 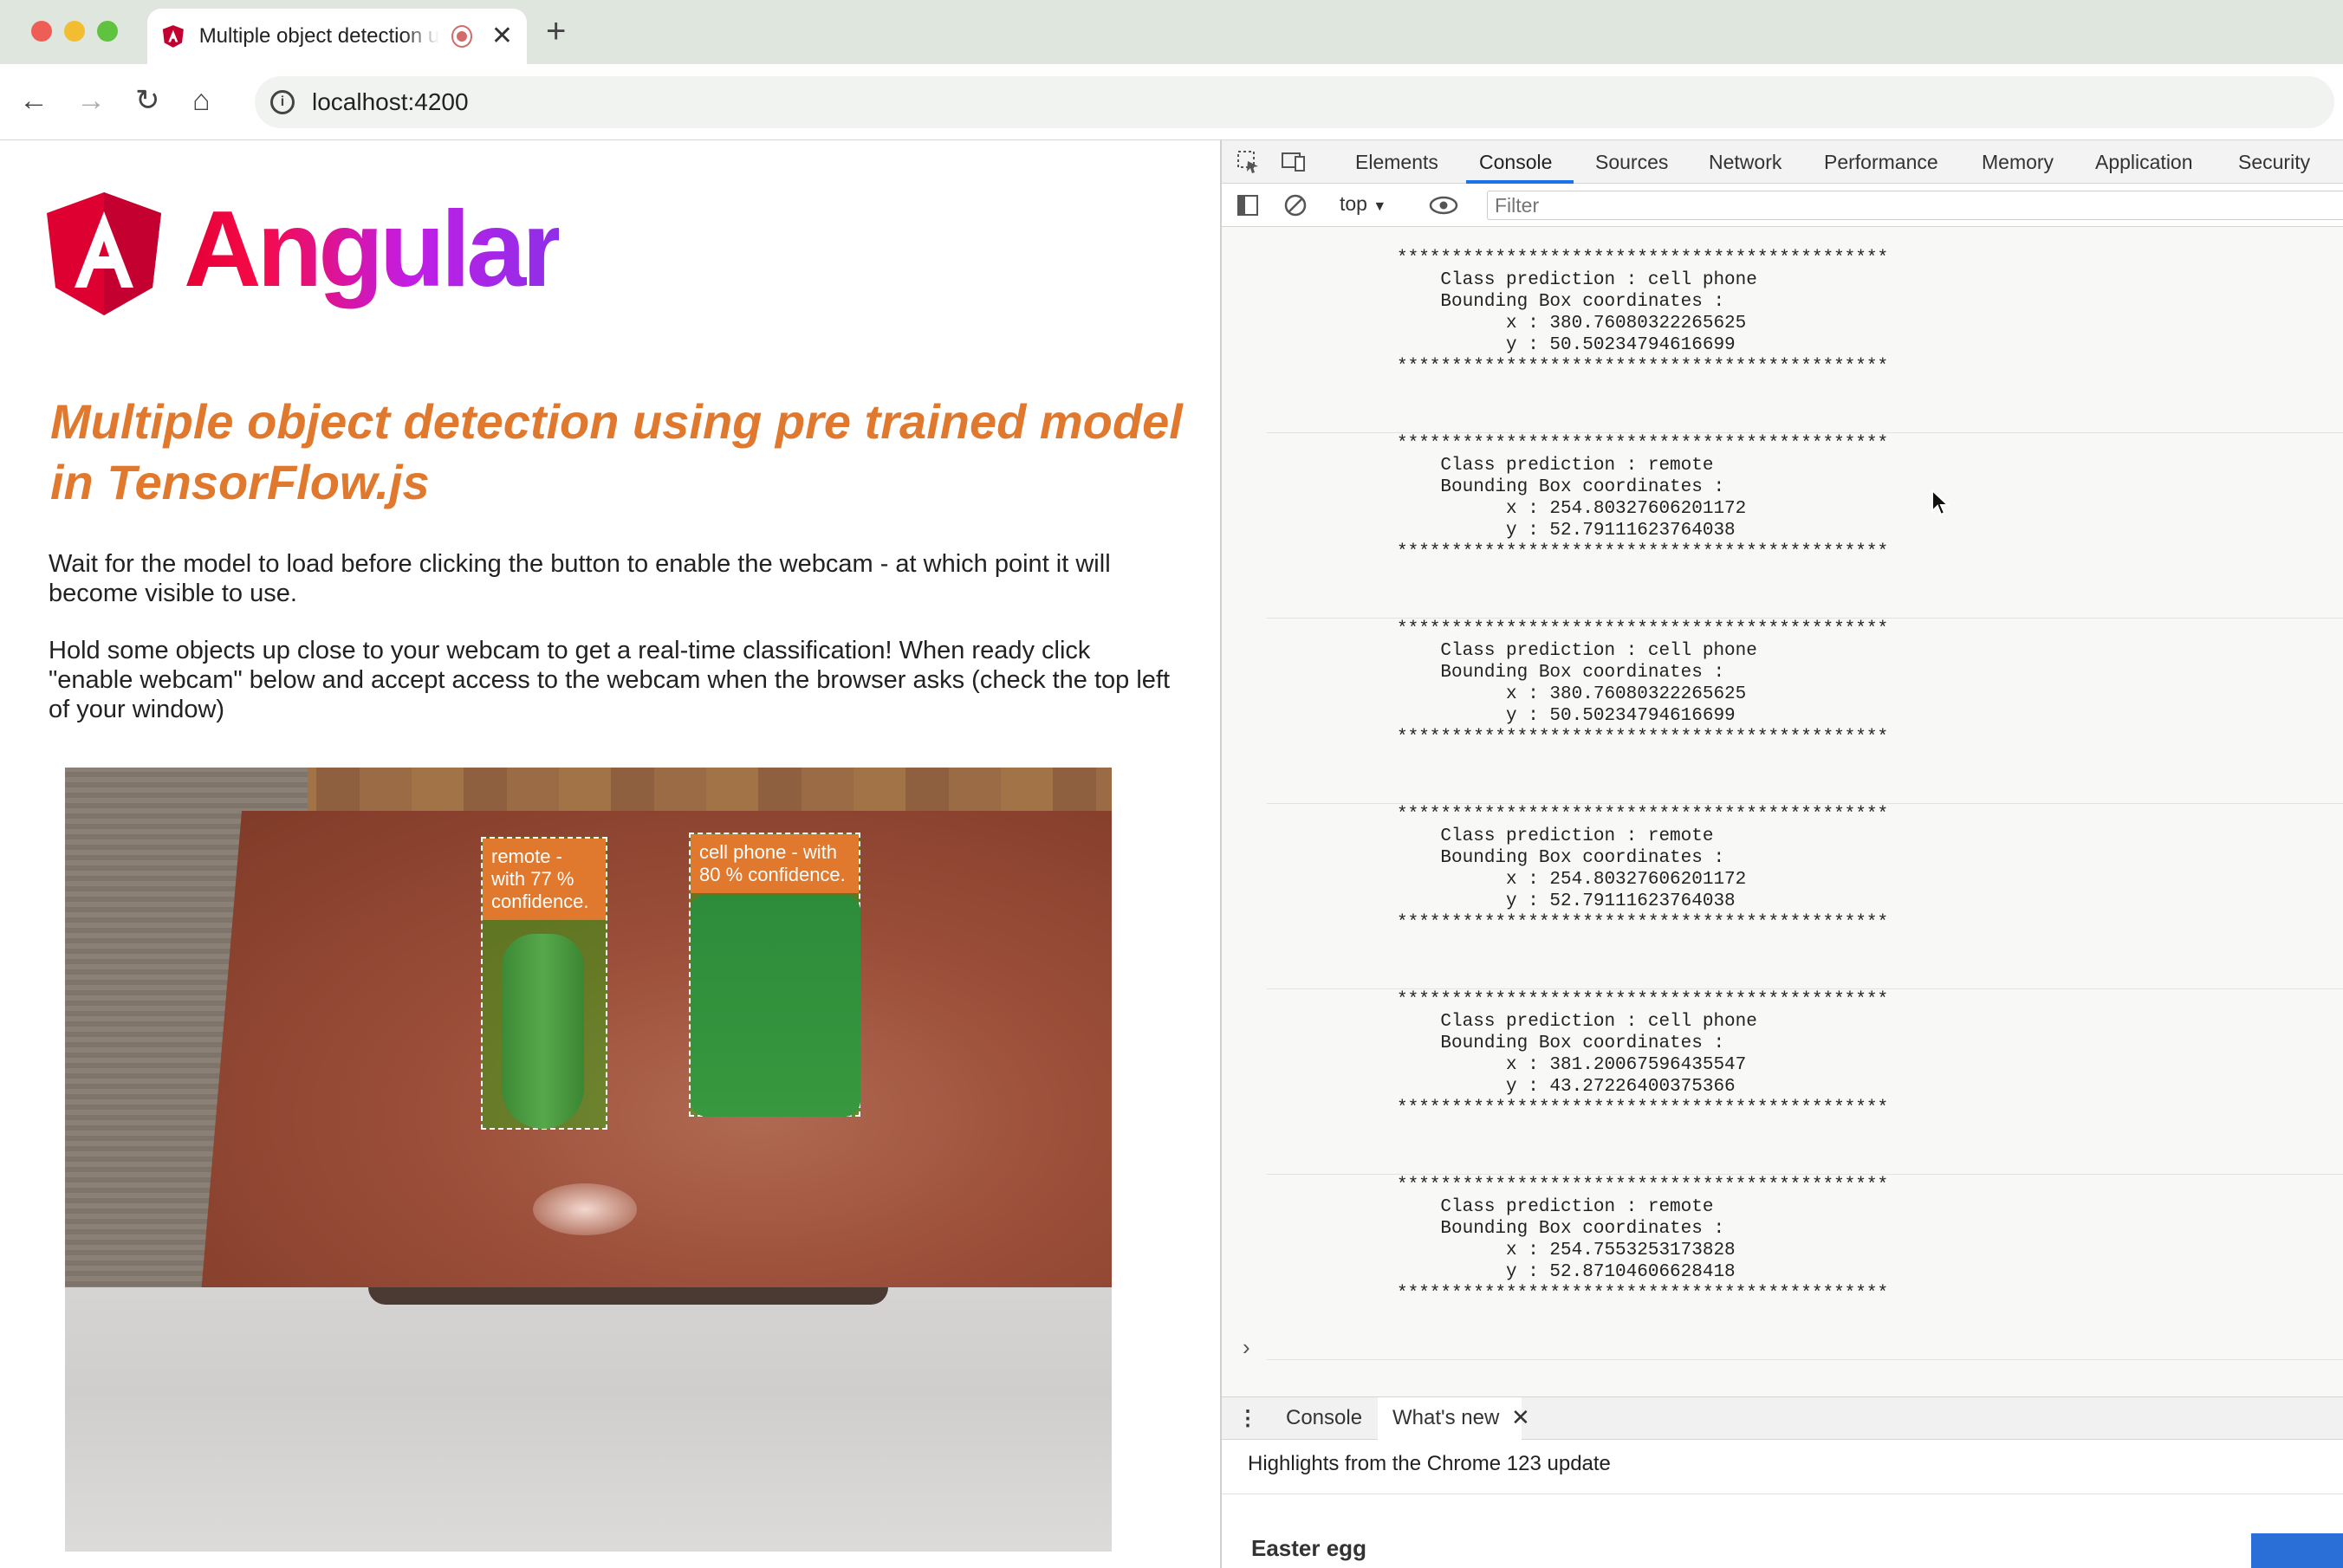 I want to click on drawer-menu-icon: ⋮, so click(x=1247, y=1418).